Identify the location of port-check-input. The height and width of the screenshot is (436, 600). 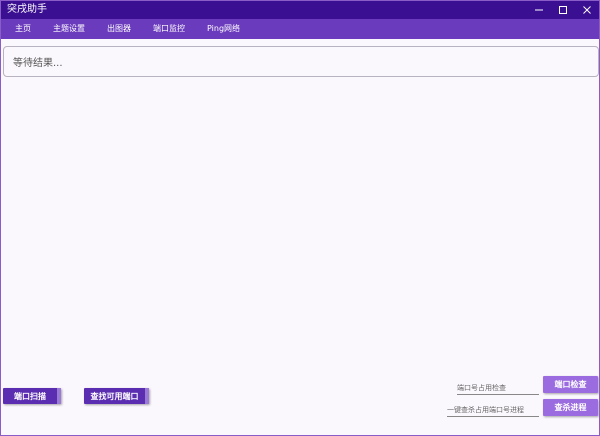
(498, 387).